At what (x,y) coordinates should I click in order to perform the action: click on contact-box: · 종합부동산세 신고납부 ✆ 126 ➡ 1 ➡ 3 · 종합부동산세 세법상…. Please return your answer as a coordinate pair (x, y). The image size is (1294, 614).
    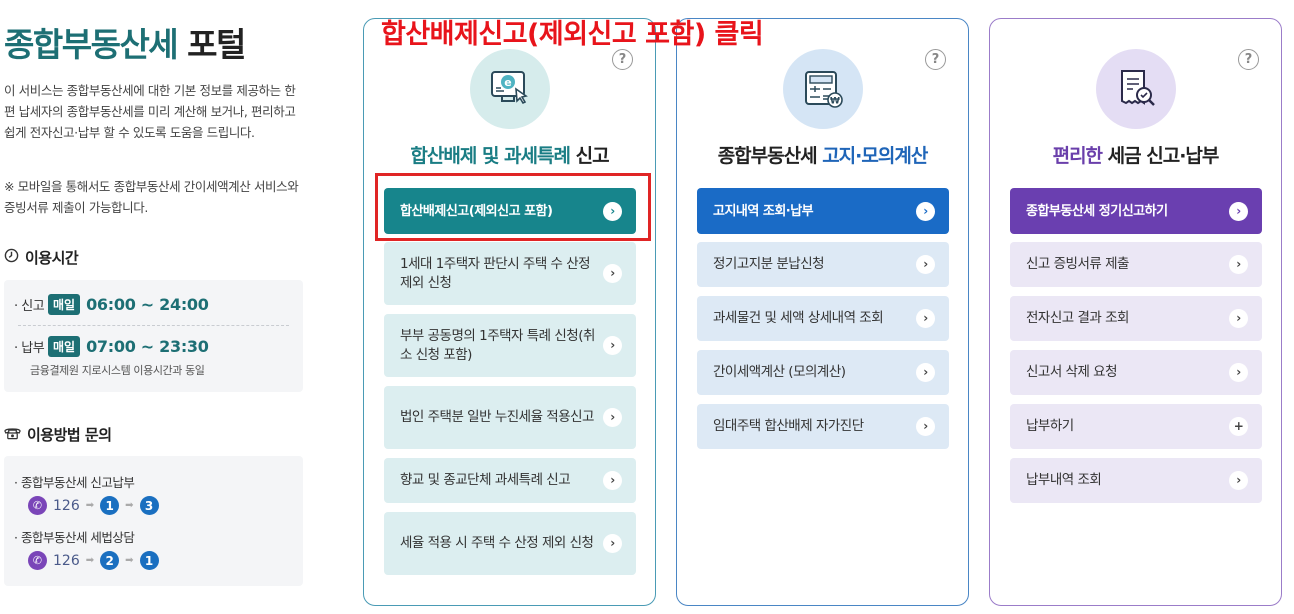
    Looking at the image, I should click on (153, 521).